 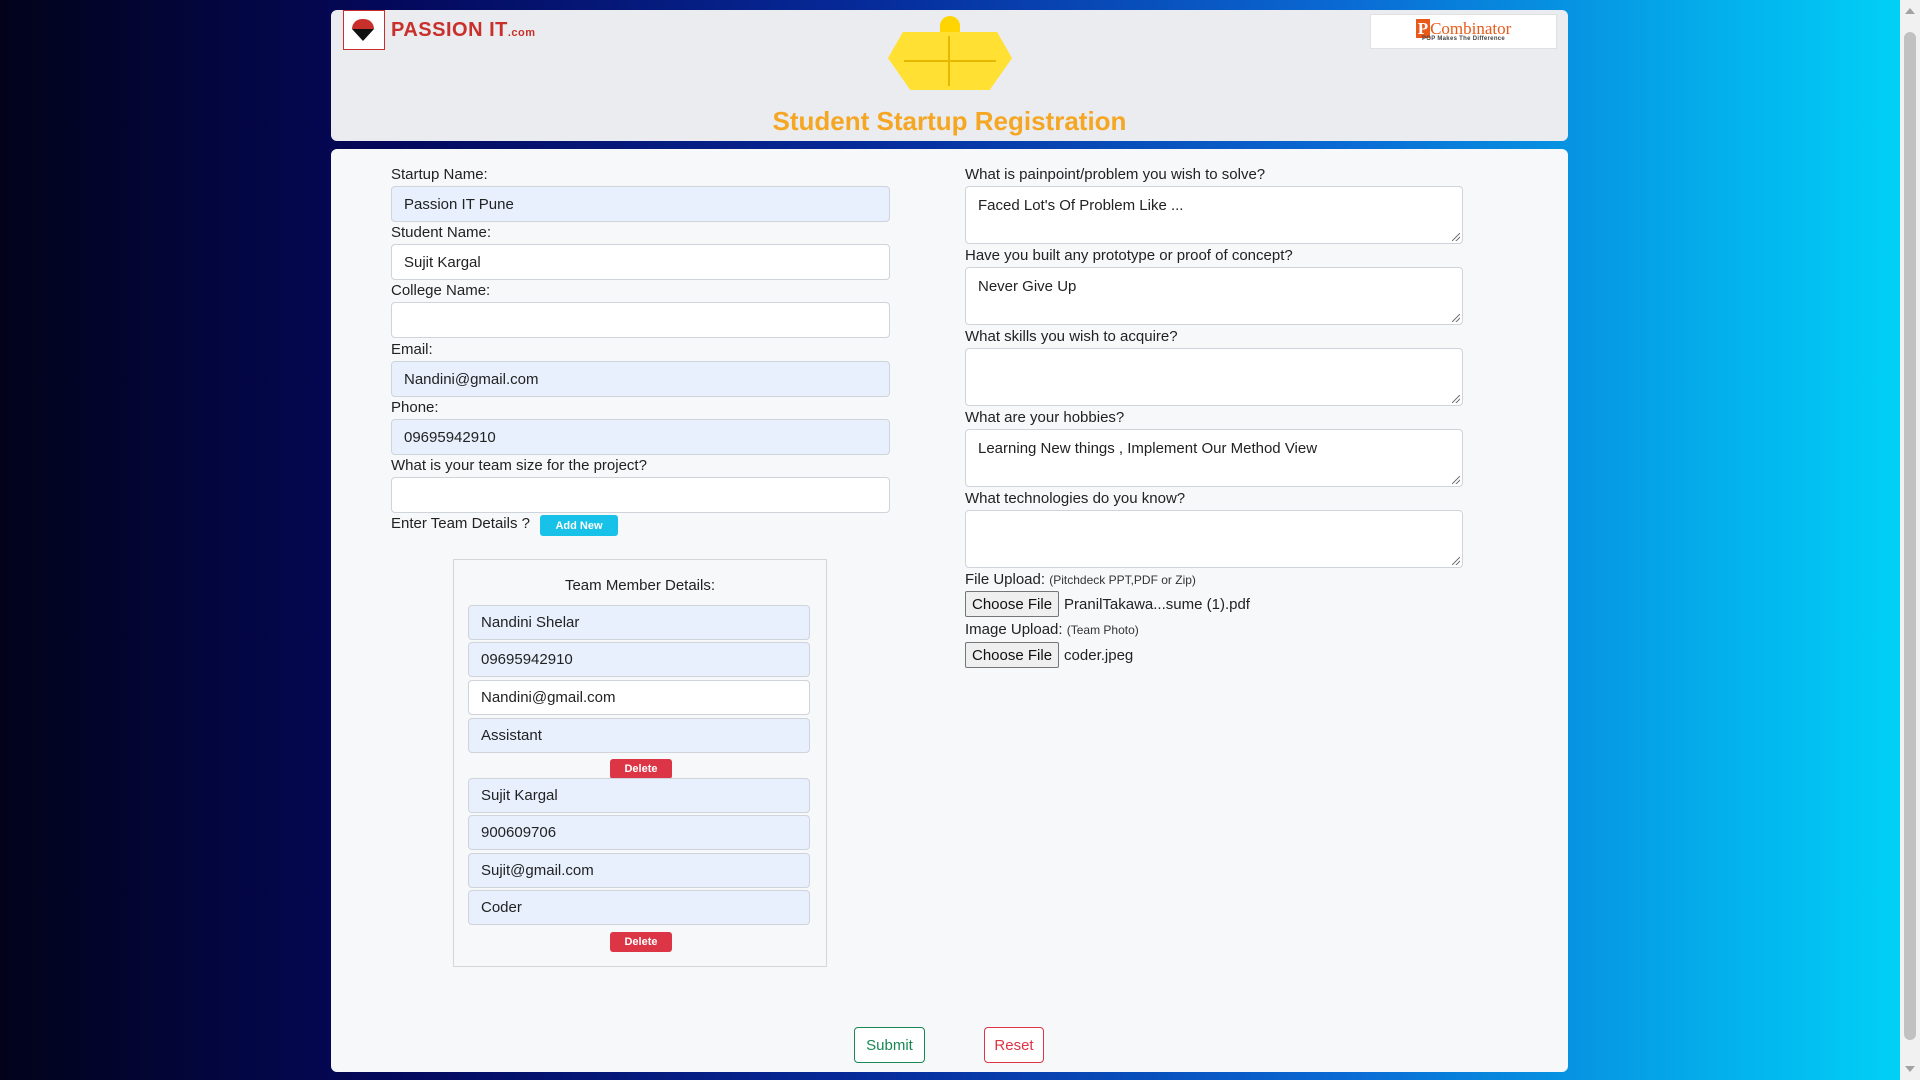 What do you see at coordinates (412, 349) in the screenshot?
I see `email-label: Email:` at bounding box center [412, 349].